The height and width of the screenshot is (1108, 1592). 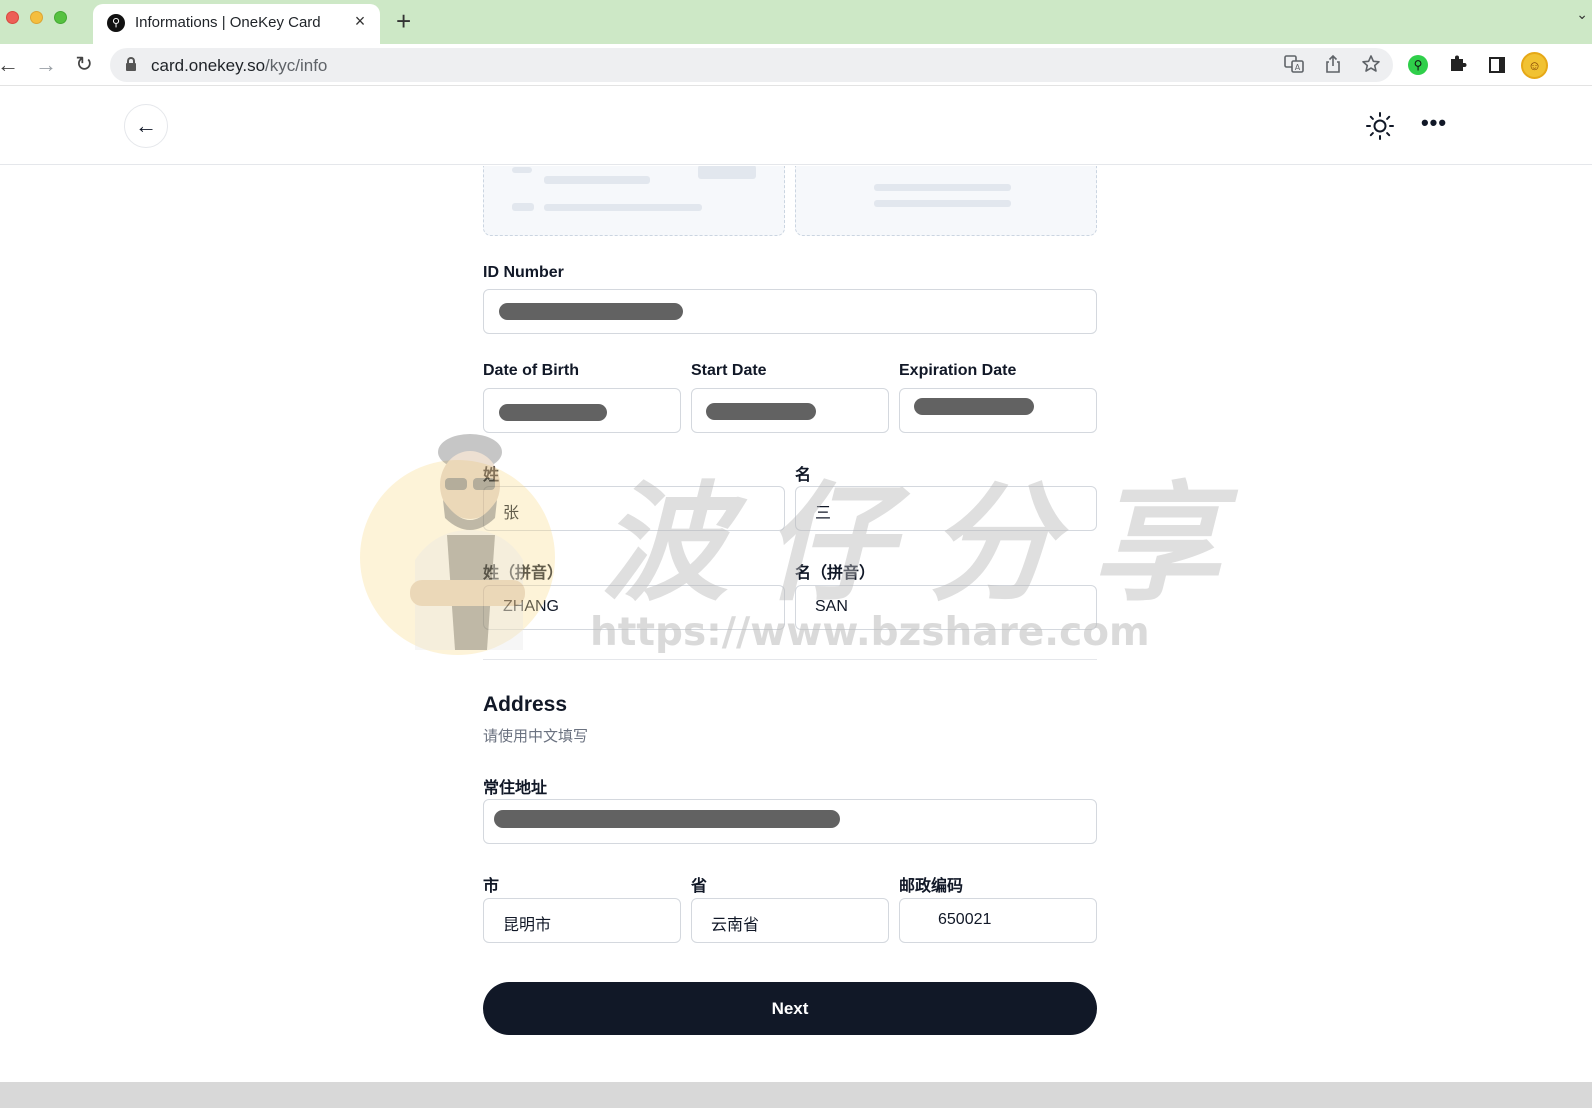 I want to click on onekey-extension-icon: ⚲, so click(x=1418, y=65).